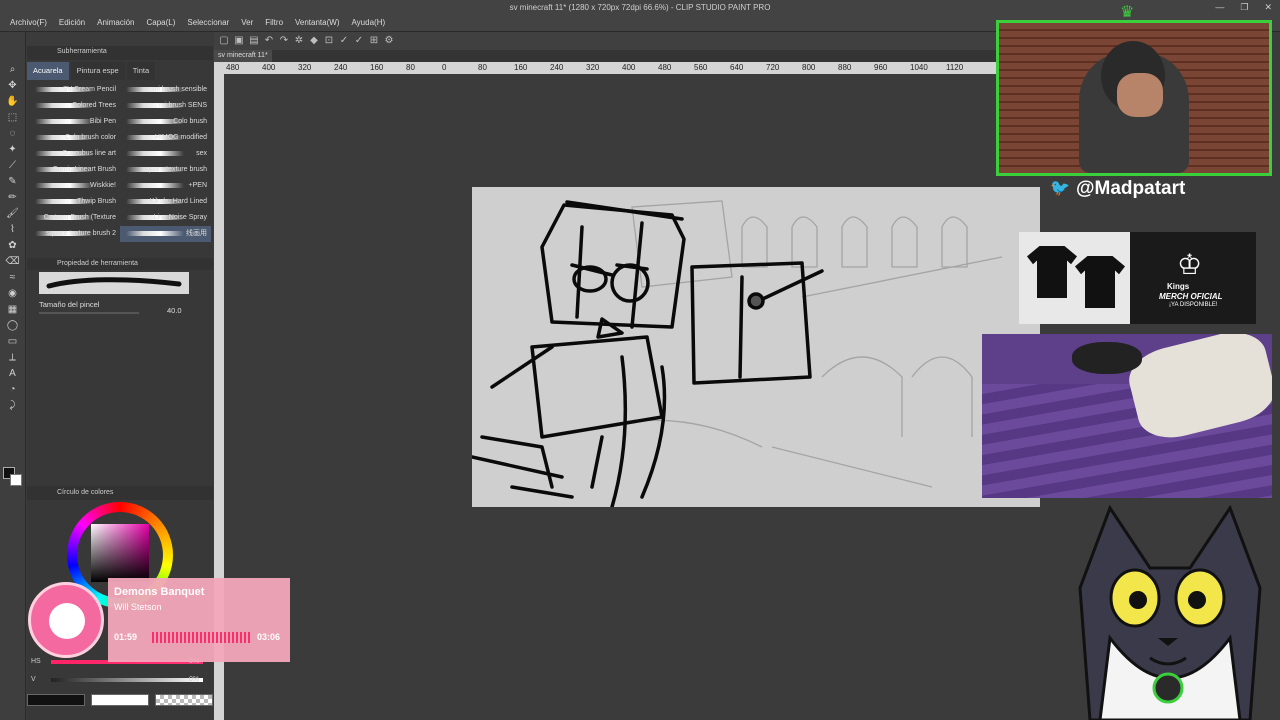 The height and width of the screenshot is (720, 1280). I want to click on ruler-tick-label: 640, so click(737, 67).